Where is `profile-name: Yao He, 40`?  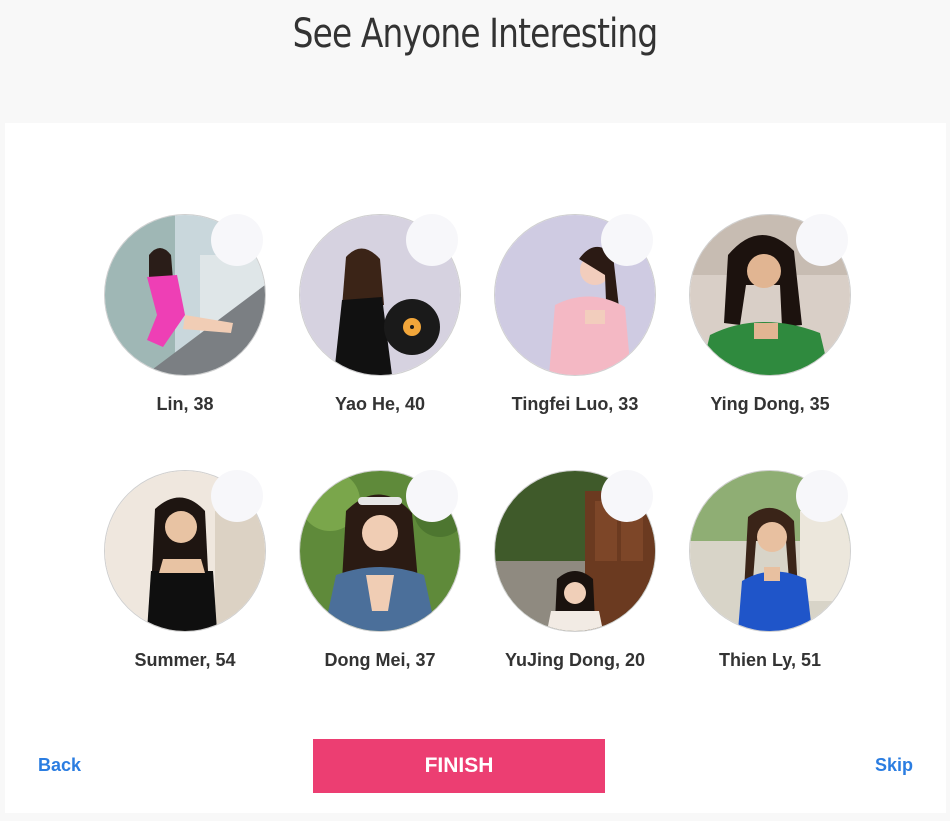 profile-name: Yao He, 40 is located at coordinates (380, 404).